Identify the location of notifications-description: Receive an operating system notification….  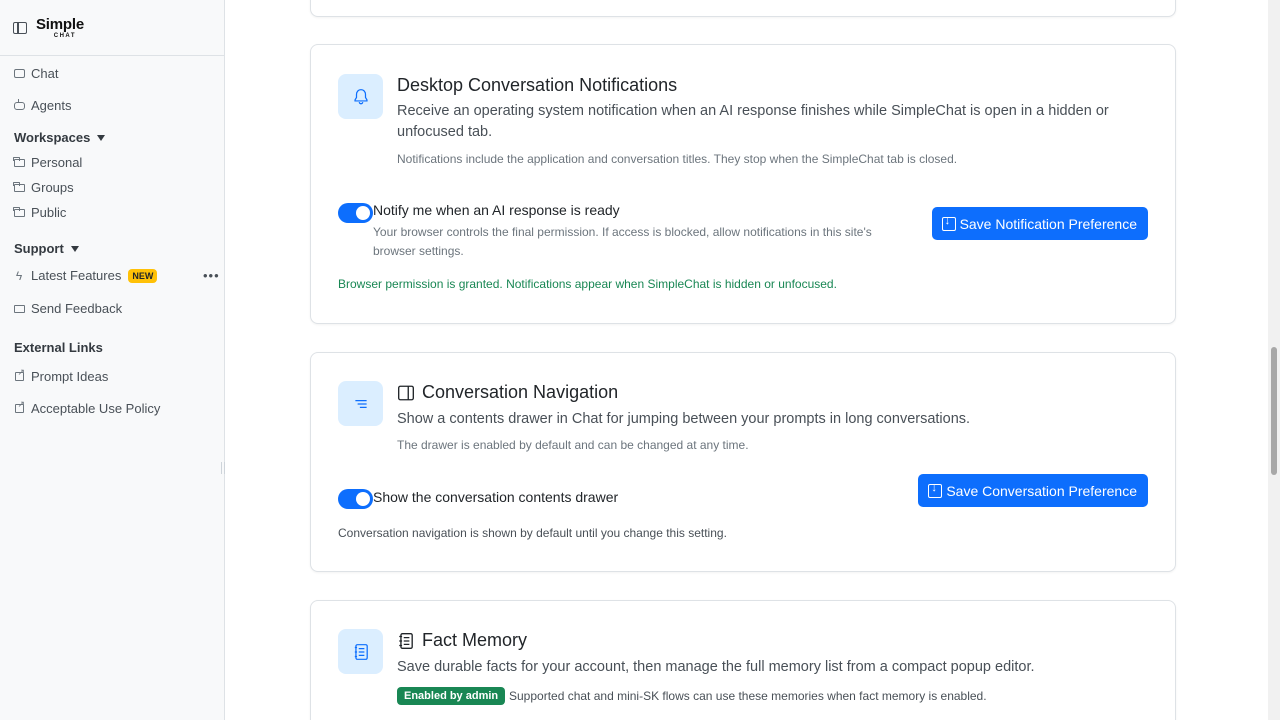
(753, 121).